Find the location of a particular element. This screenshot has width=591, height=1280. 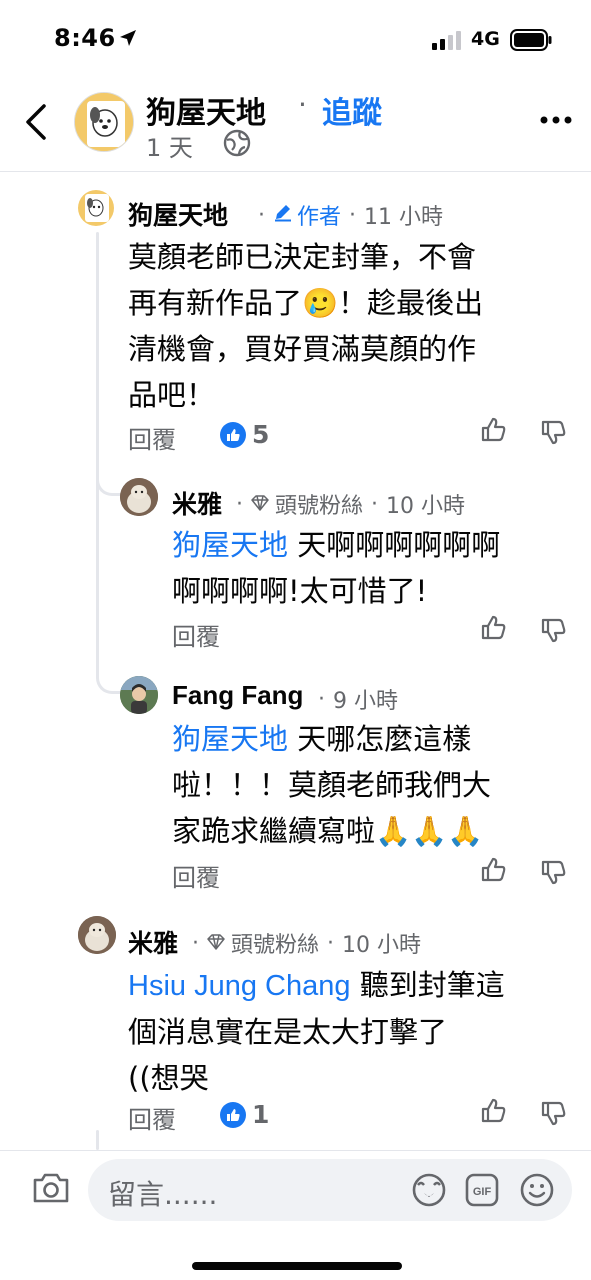

comment-time: 9 小時 is located at coordinates (365, 701).